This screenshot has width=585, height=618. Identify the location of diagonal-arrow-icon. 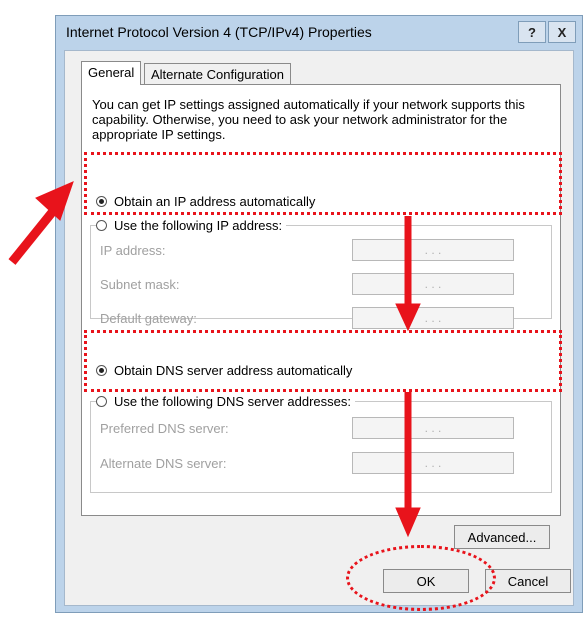
(41, 223).